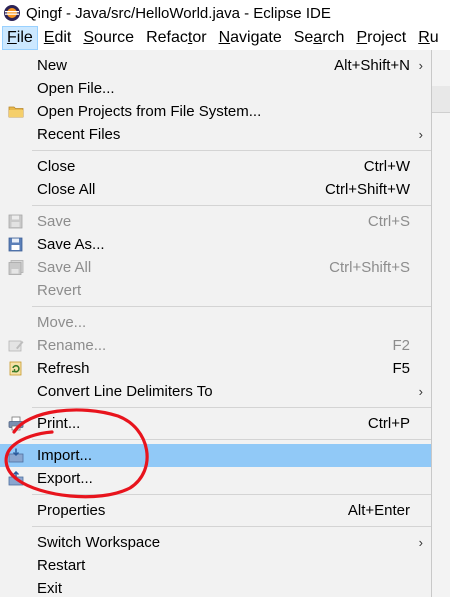 The image size is (450, 600). What do you see at coordinates (108, 38) in the screenshot?
I see `menu-source: Source` at bounding box center [108, 38].